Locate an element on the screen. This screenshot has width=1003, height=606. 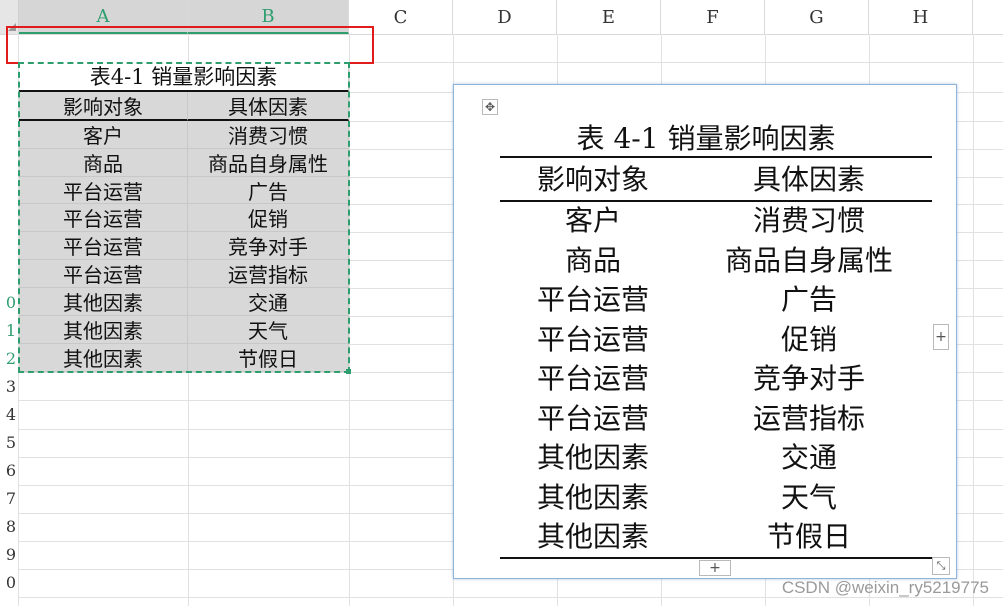
row-header-19: 9 is located at coordinates (9, 555).